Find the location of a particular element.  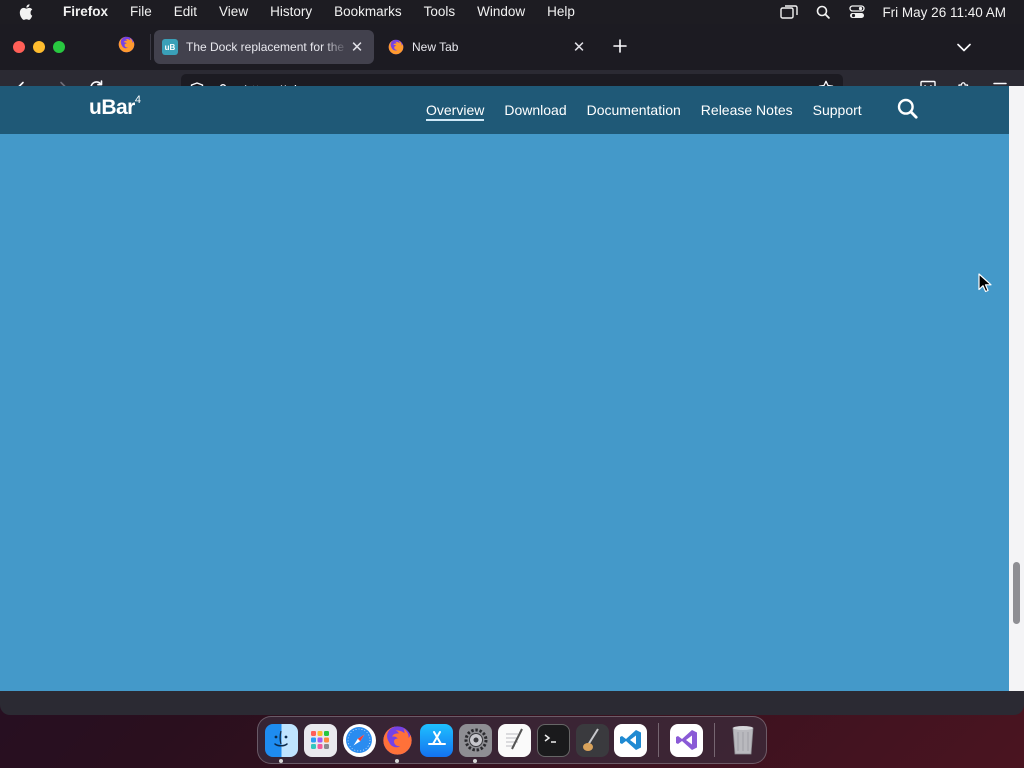

instruments-icon is located at coordinates (592, 740).